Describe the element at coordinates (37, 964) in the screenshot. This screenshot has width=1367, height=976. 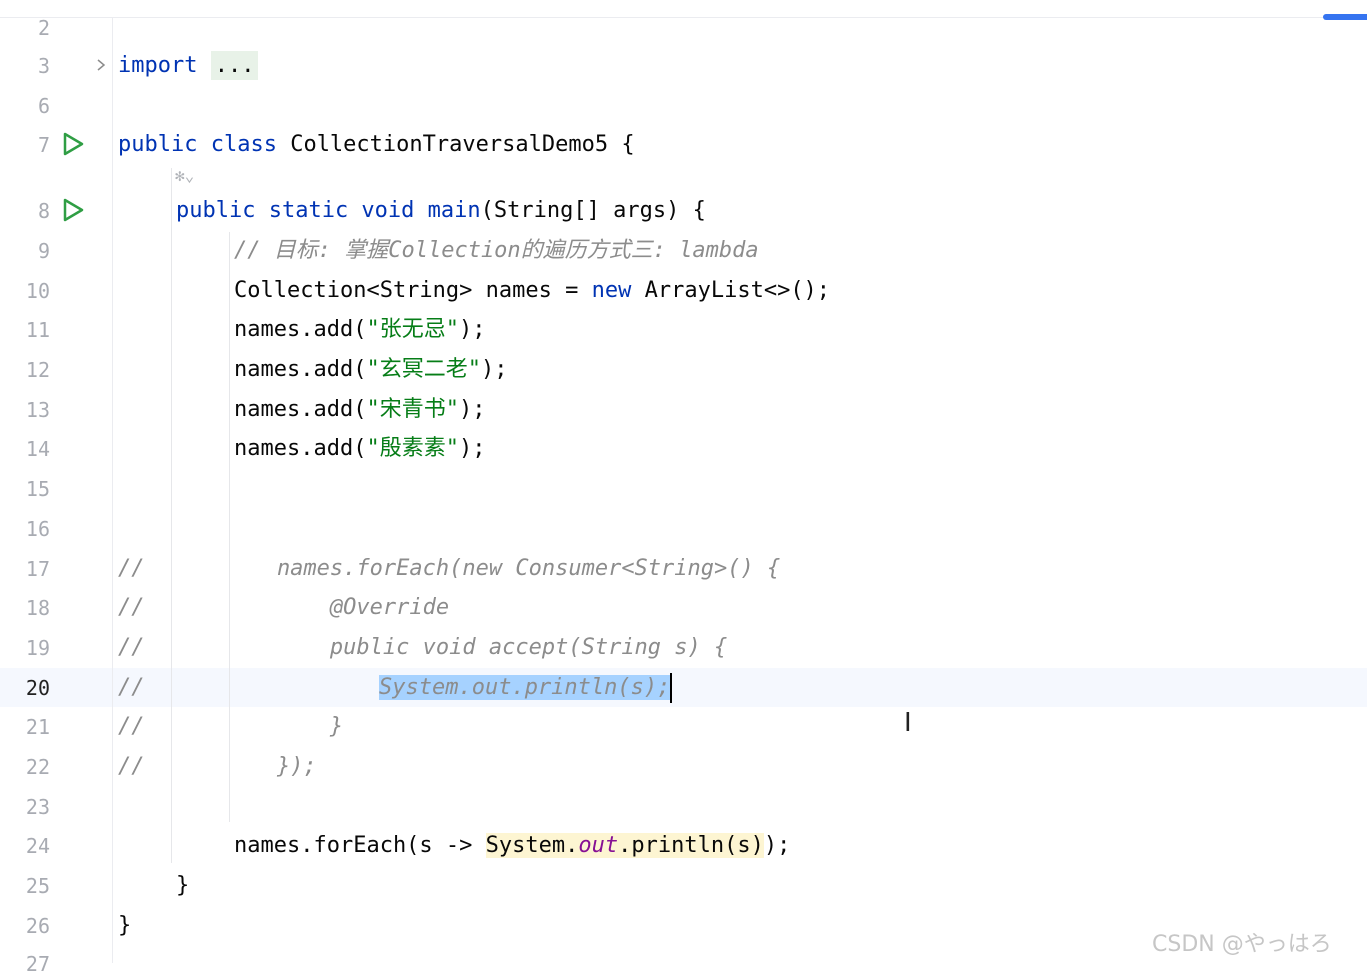
I see `line-number: 27` at that location.